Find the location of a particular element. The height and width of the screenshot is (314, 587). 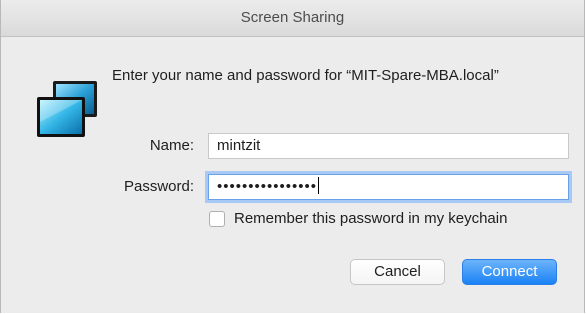

connect-button: Connect is located at coordinates (509, 272).